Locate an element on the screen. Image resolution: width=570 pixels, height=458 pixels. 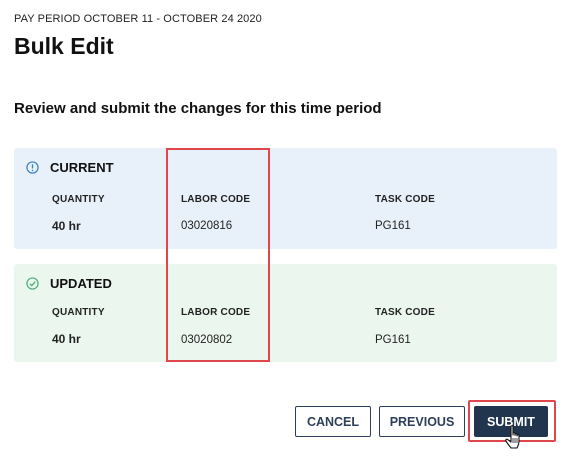
current-quantity-label: QUANTITY is located at coordinates (78, 199).